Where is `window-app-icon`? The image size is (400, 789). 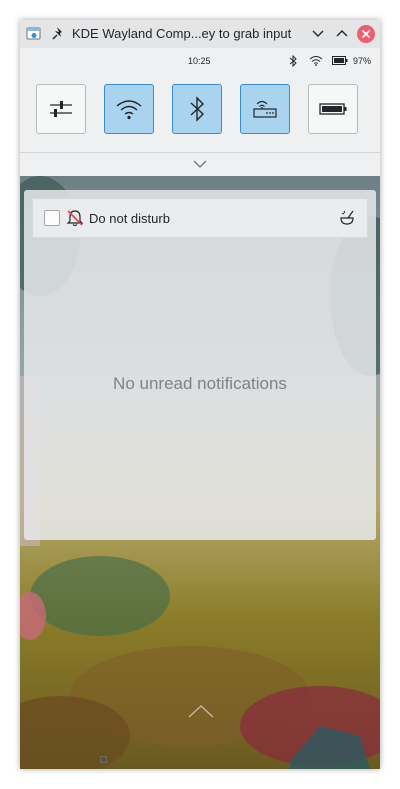
window-app-icon is located at coordinates (34, 34).